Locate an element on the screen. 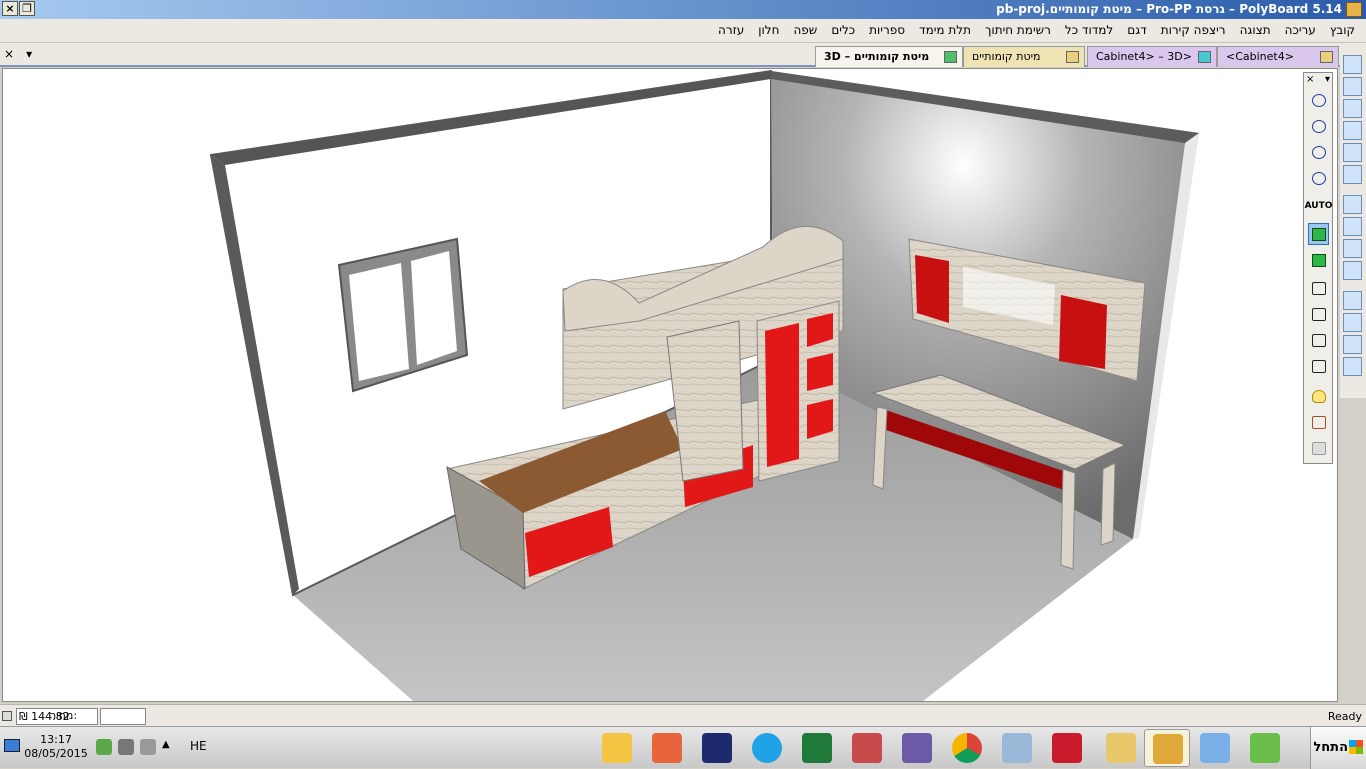  menu-edit: עריכה is located at coordinates (1300, 30).